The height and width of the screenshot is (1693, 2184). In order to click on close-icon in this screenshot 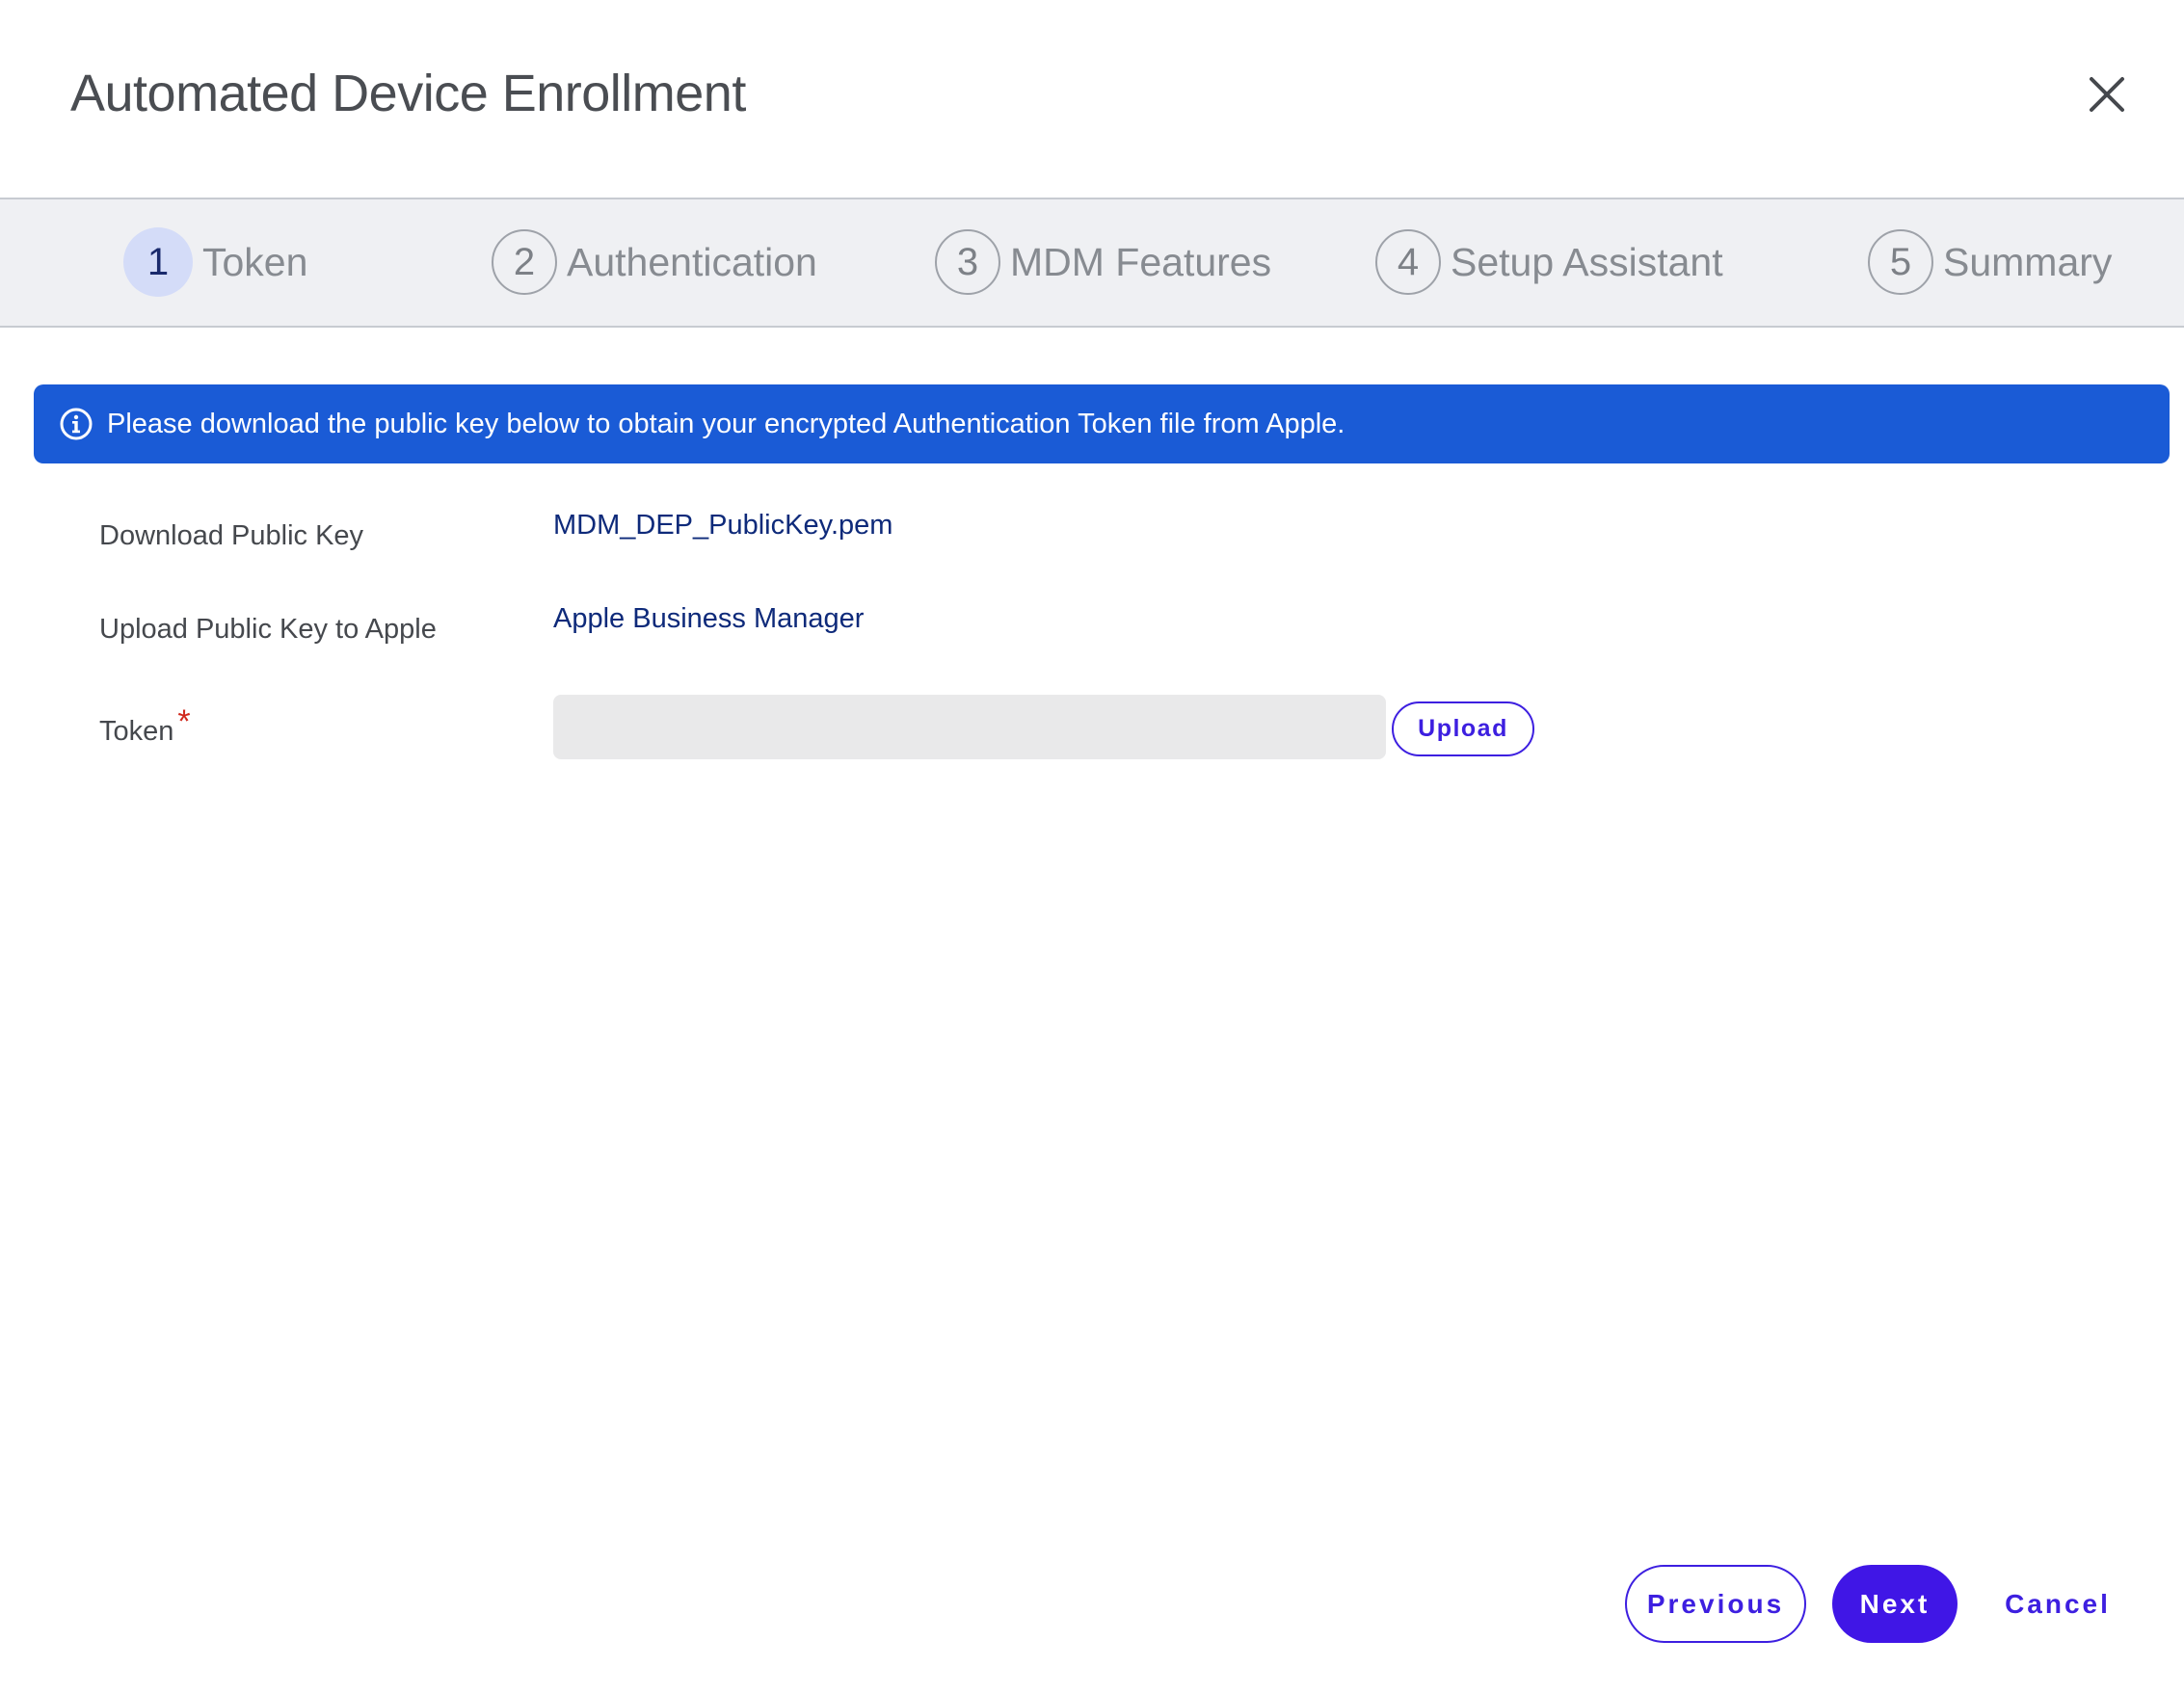, I will do `click(2107, 94)`.